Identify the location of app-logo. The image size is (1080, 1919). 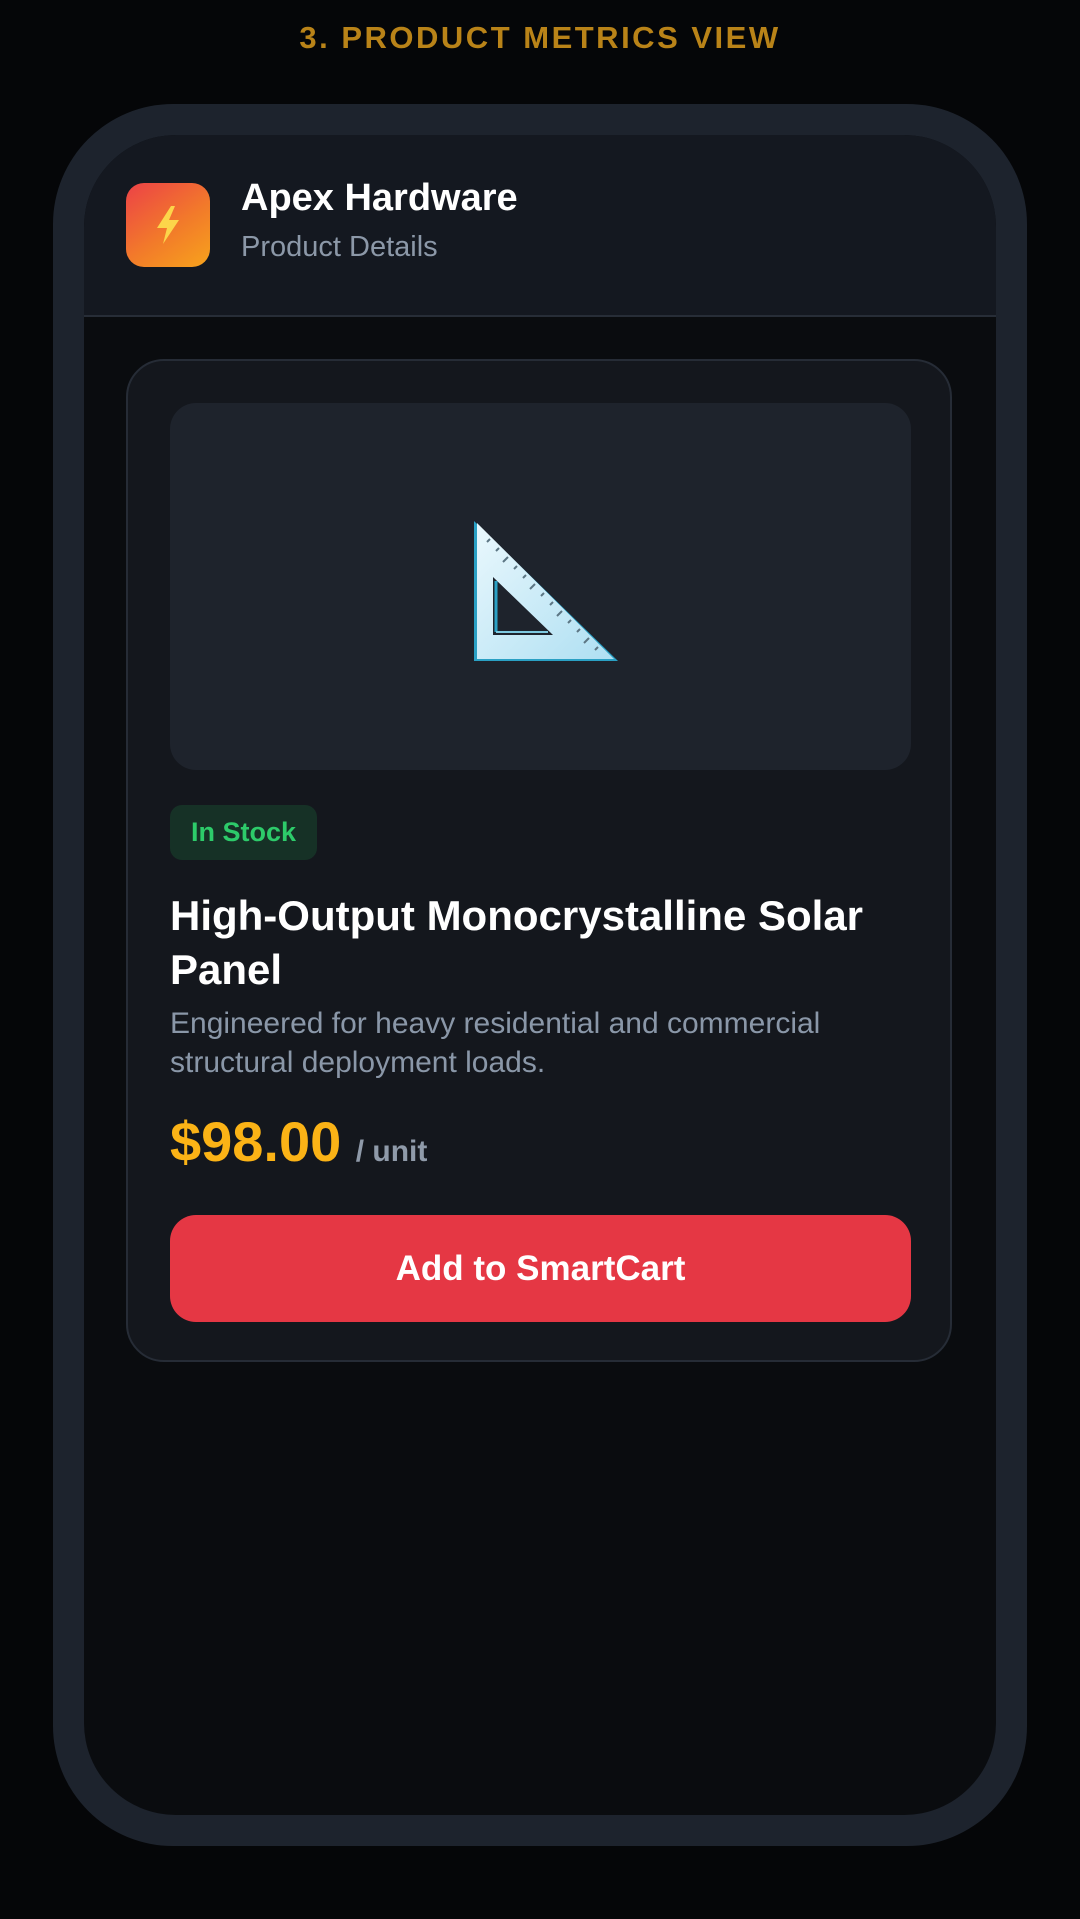
(168, 225).